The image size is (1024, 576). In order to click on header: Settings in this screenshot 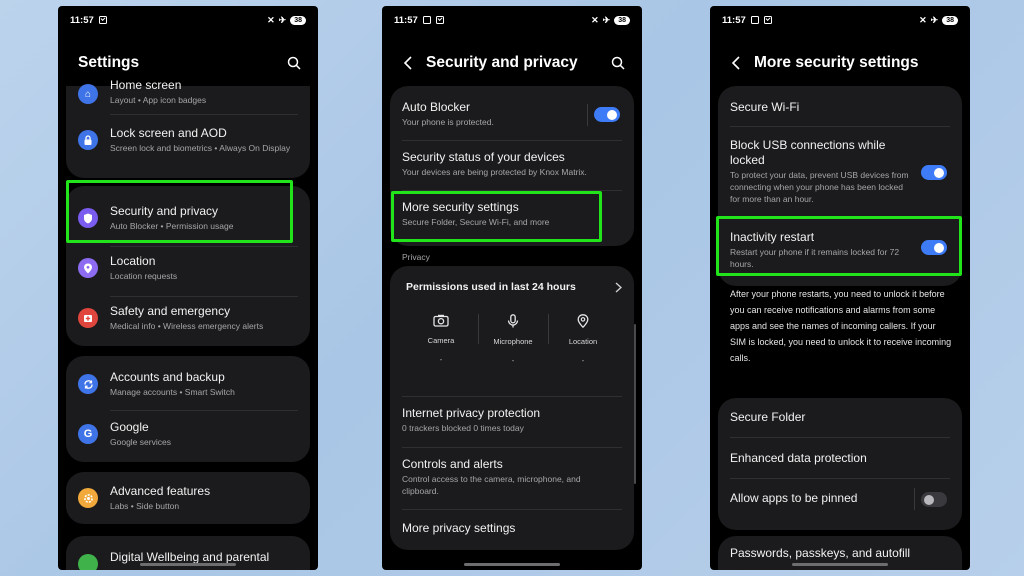, I will do `click(188, 63)`.